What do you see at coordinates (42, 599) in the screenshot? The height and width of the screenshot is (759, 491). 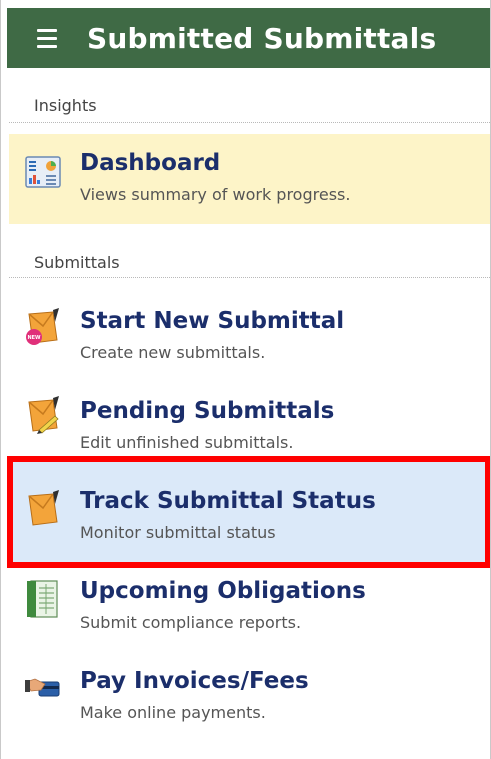 I see `ledger-icon` at bounding box center [42, 599].